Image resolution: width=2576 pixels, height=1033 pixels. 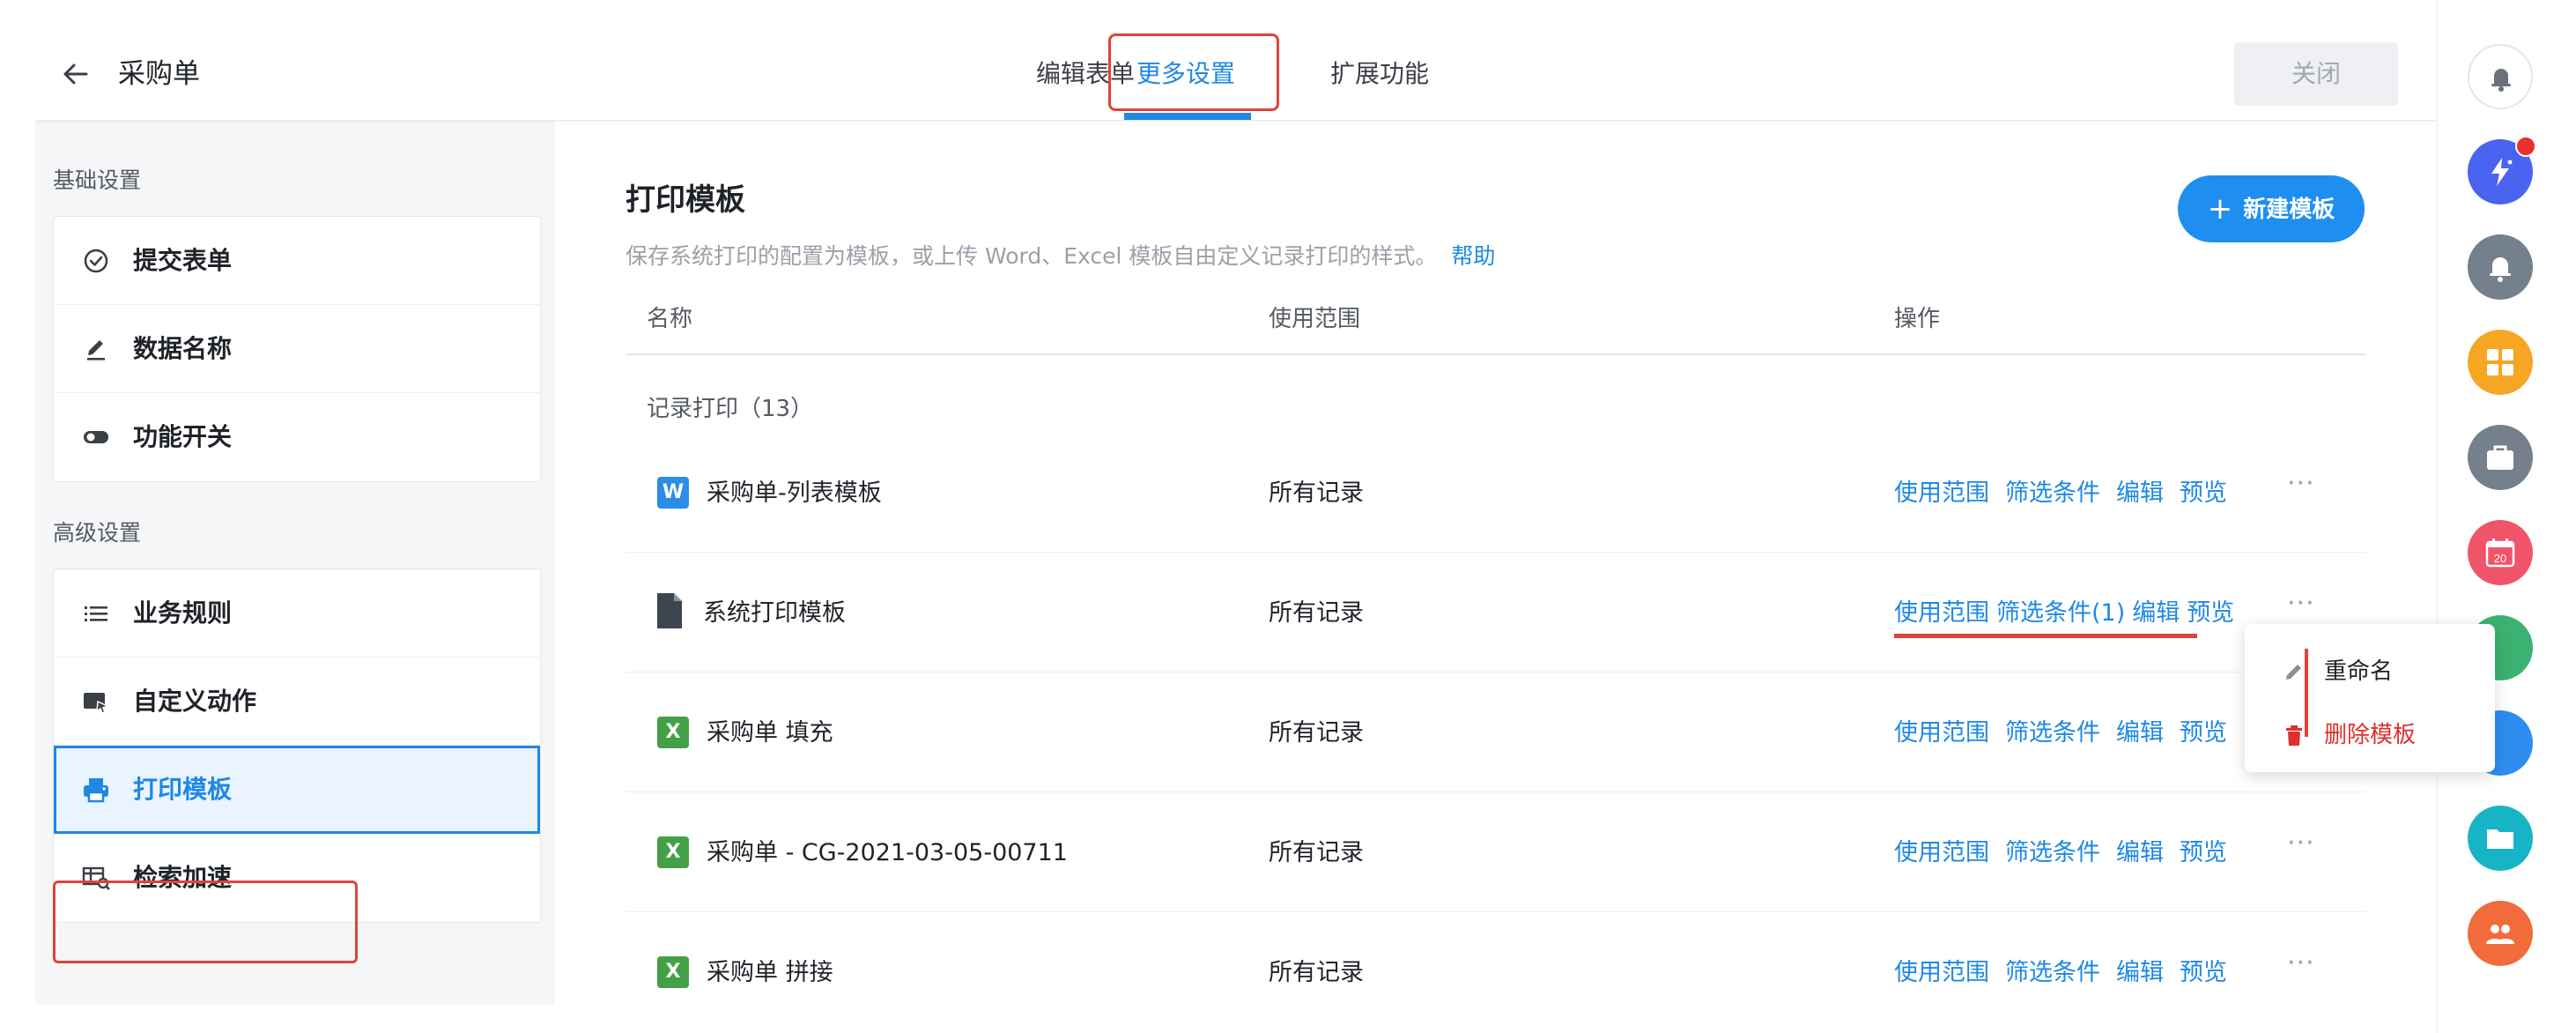 I want to click on calendar-icon: 20, so click(x=2500, y=554).